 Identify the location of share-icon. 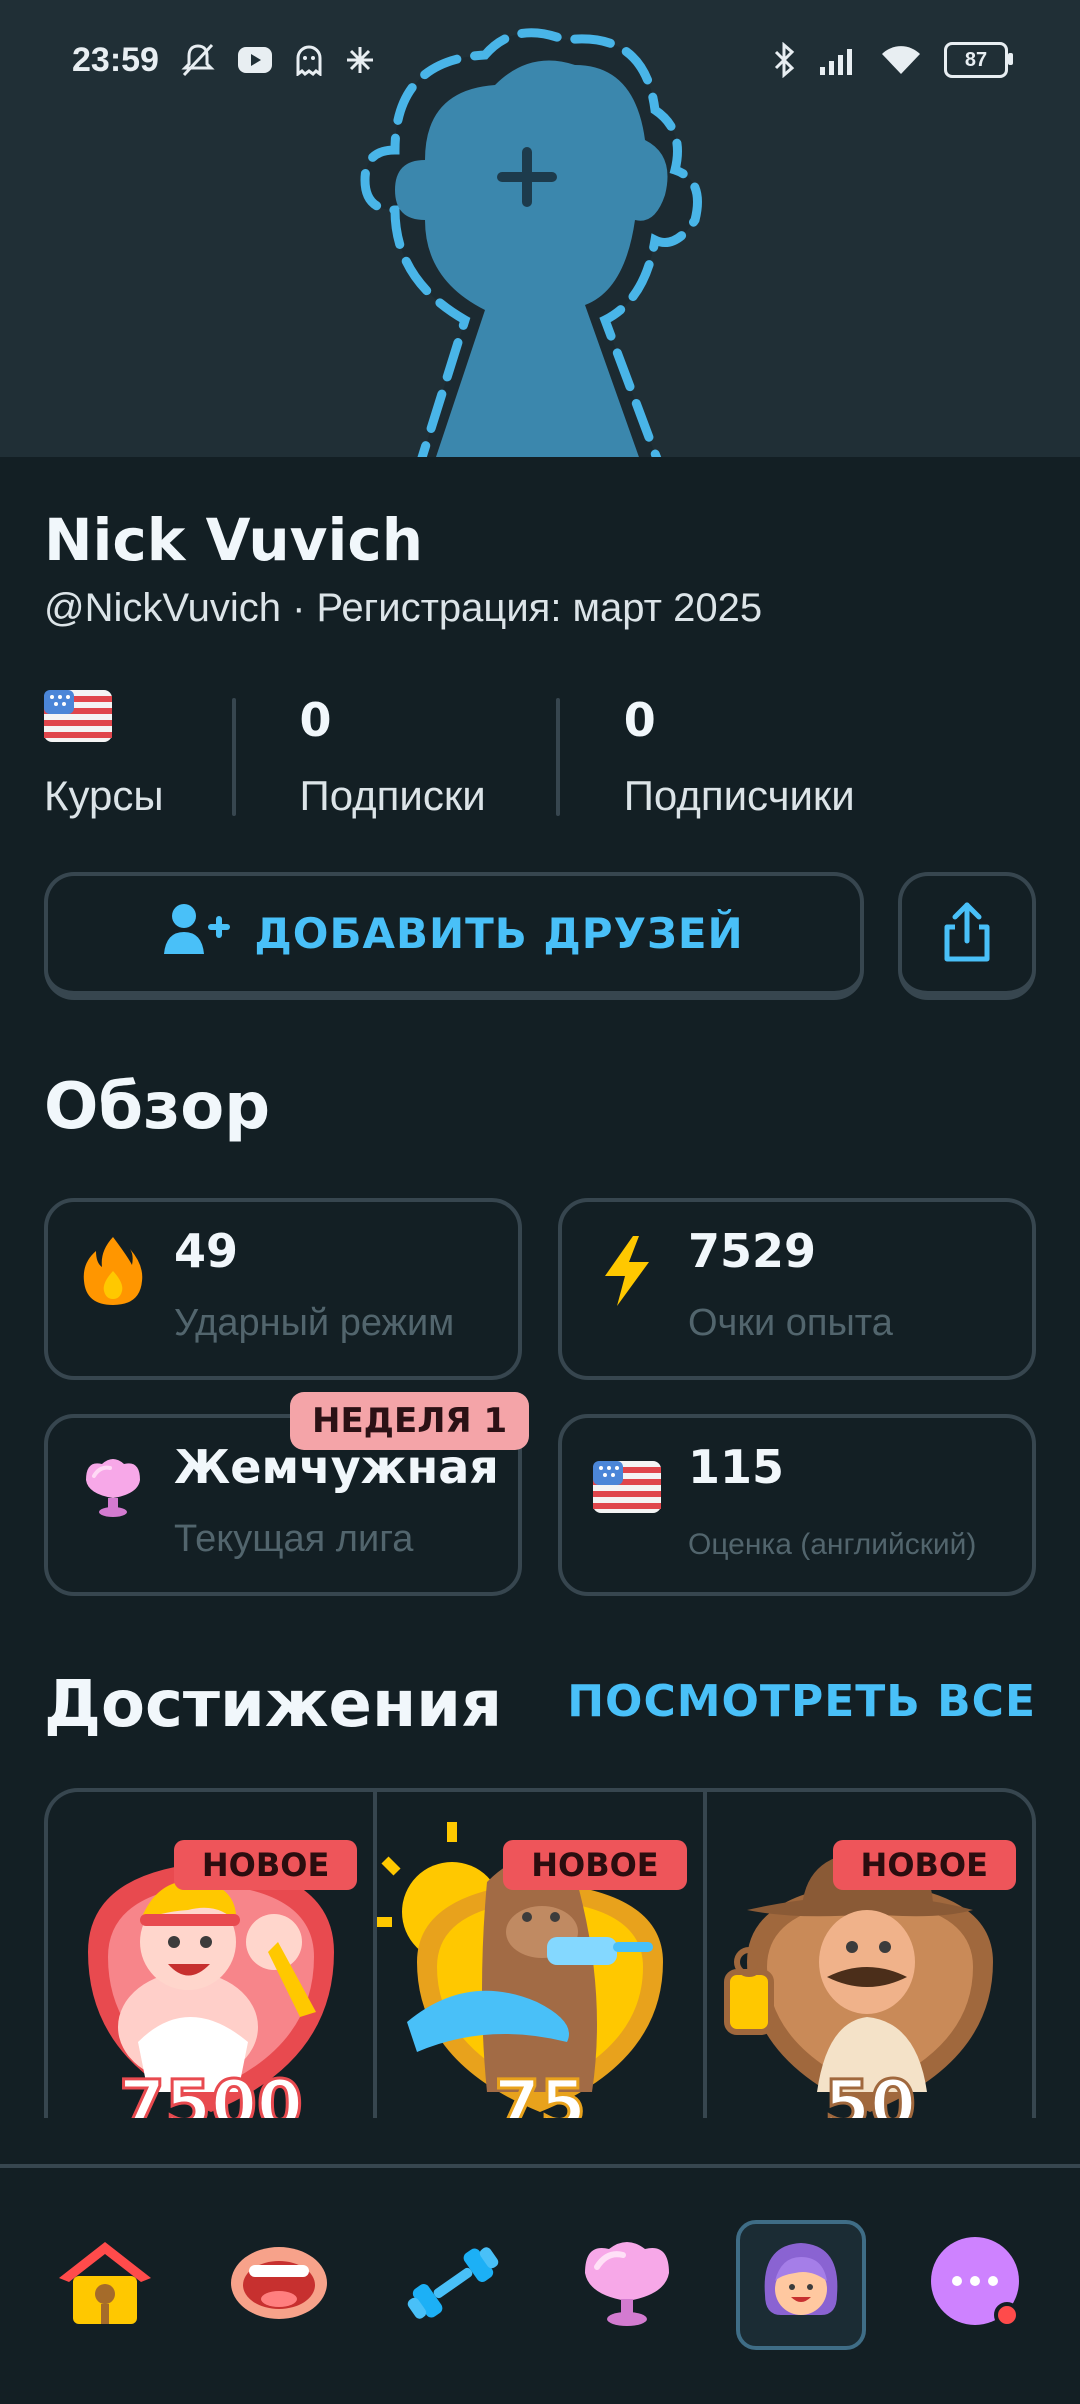
(967, 934).